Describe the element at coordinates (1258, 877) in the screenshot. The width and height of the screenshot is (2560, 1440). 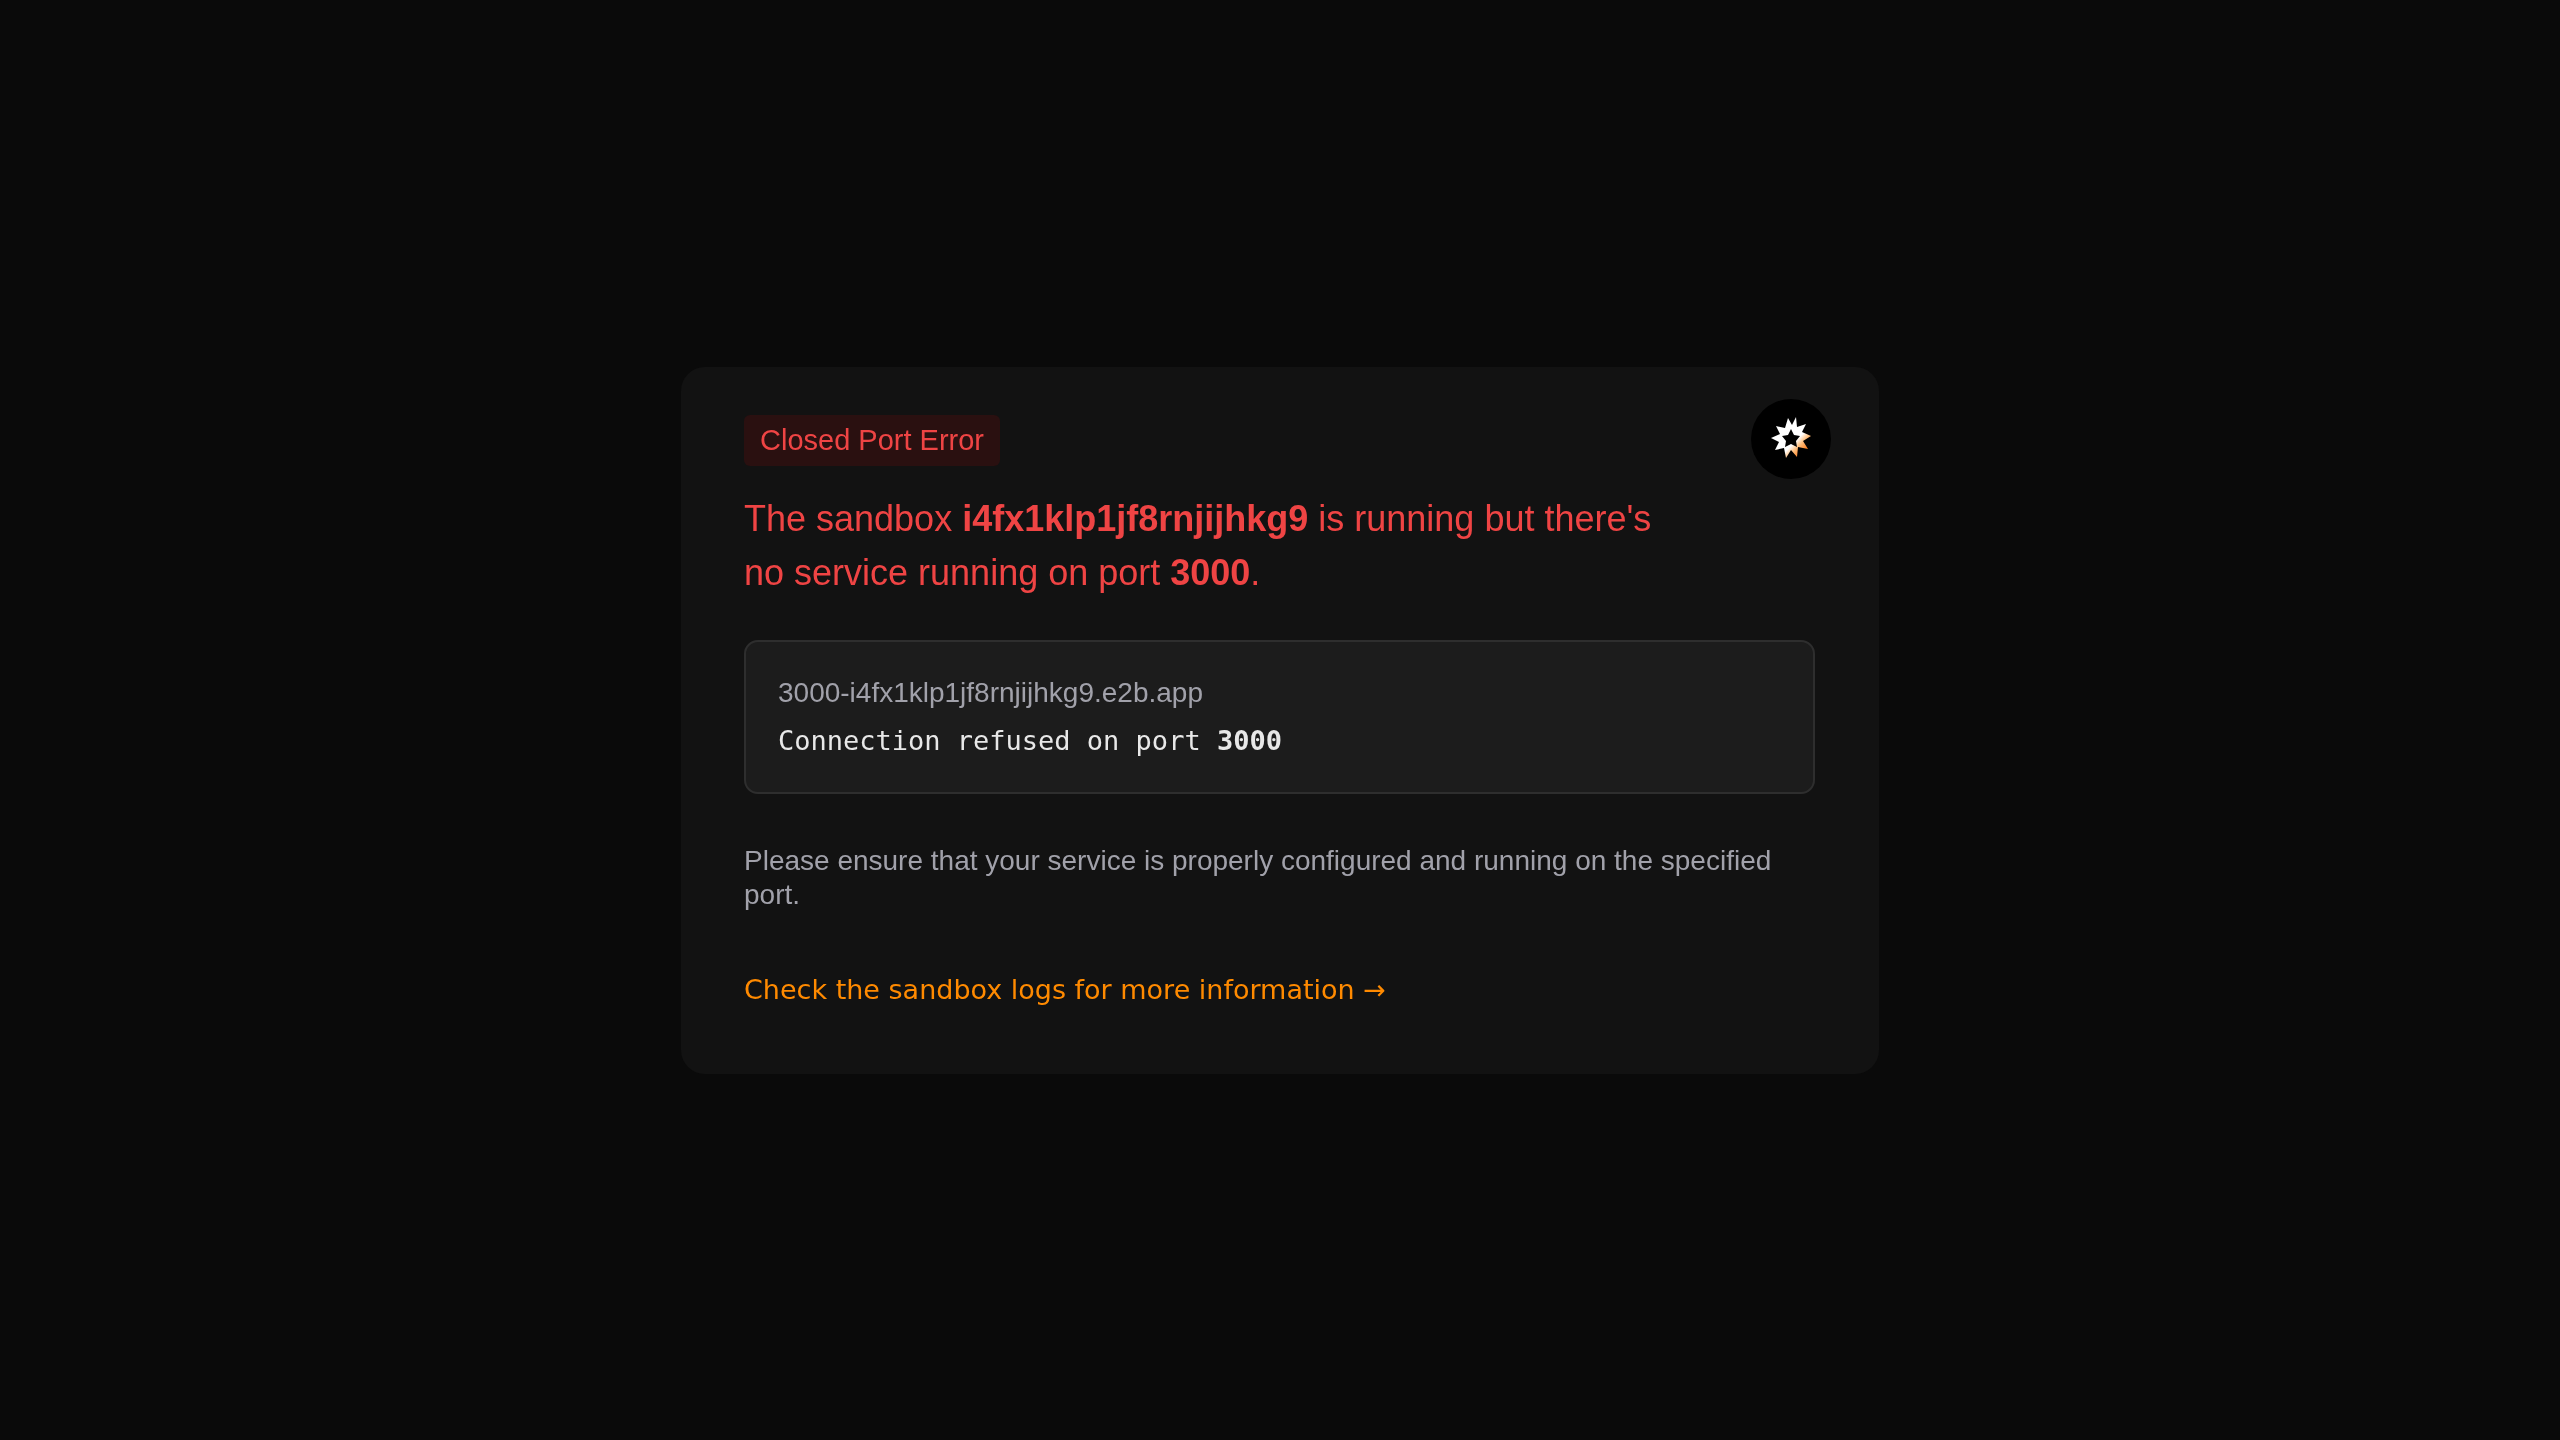
I see `hint-text: Please ensure that your service is properly configured and running on the specified port.` at that location.